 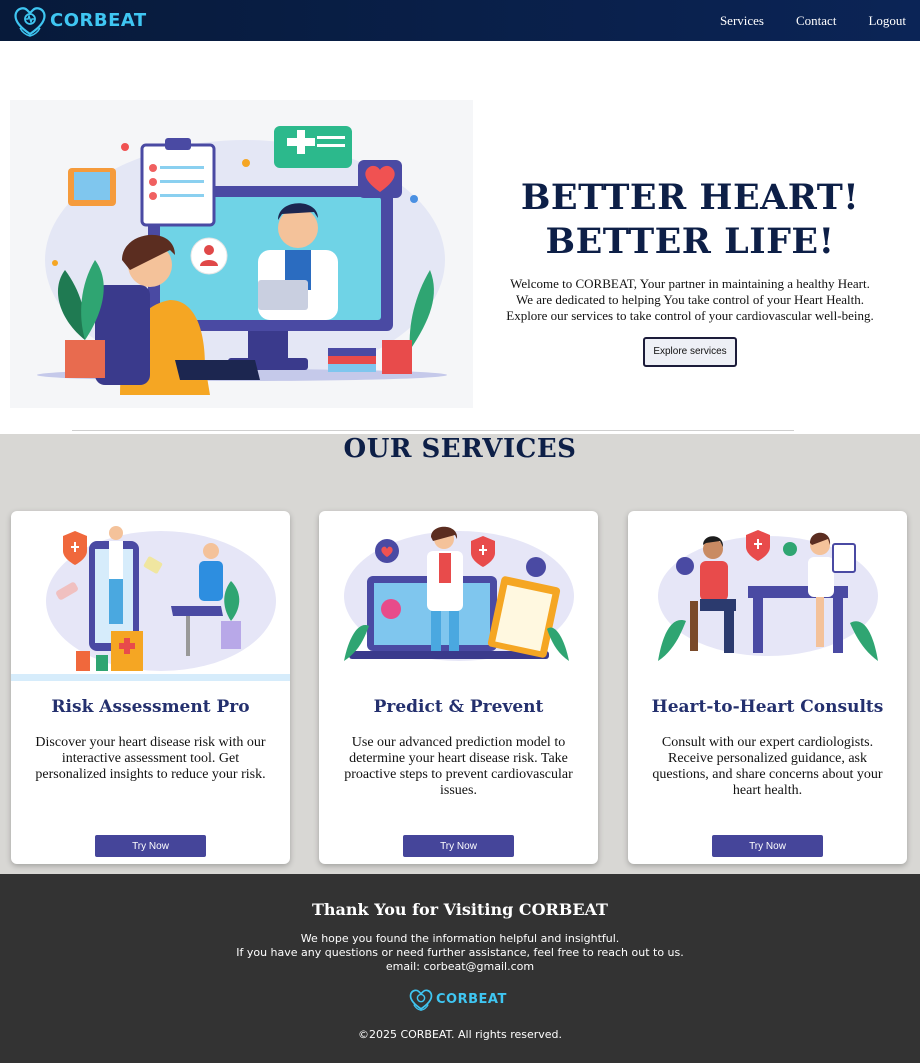 I want to click on copyright-text: ©2025 CORBEAT. All rights reserved., so click(x=460, y=1034).